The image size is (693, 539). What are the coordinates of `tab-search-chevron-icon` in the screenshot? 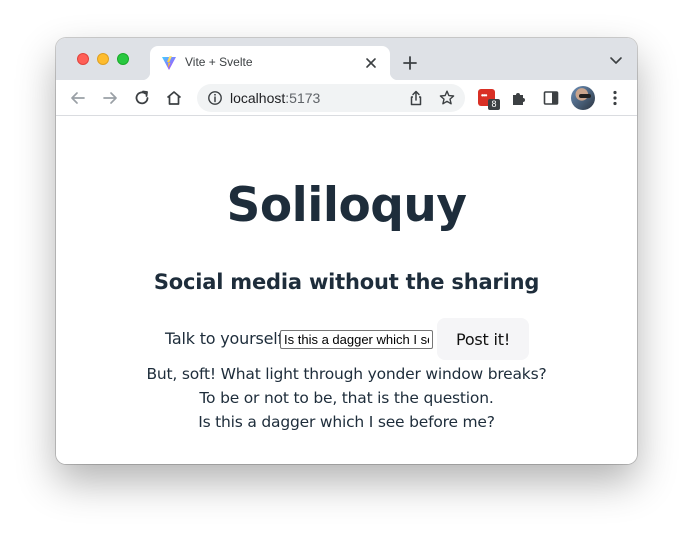 It's located at (616, 61).